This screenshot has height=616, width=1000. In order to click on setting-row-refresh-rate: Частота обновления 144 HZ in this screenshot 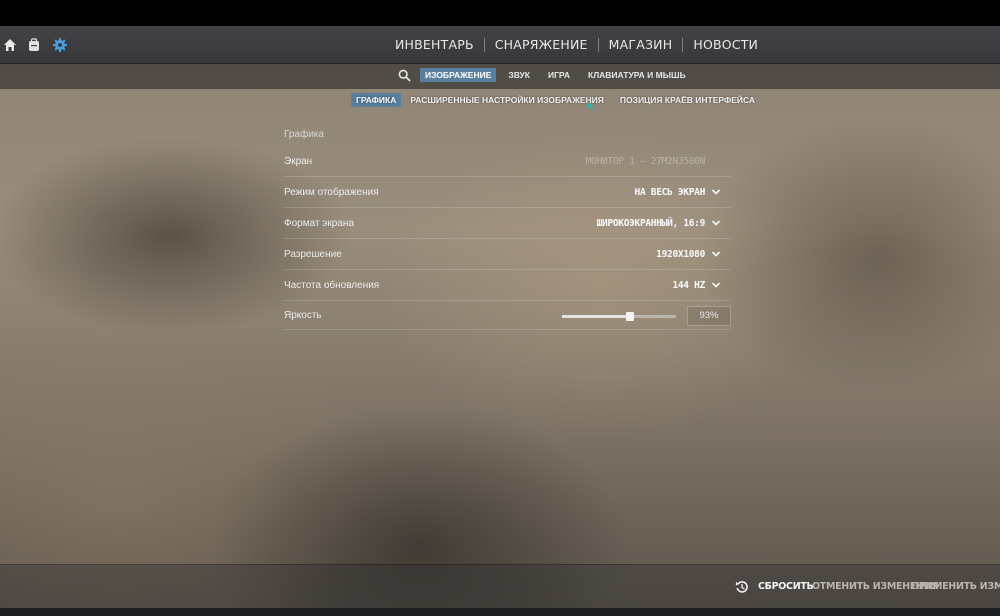, I will do `click(507, 285)`.